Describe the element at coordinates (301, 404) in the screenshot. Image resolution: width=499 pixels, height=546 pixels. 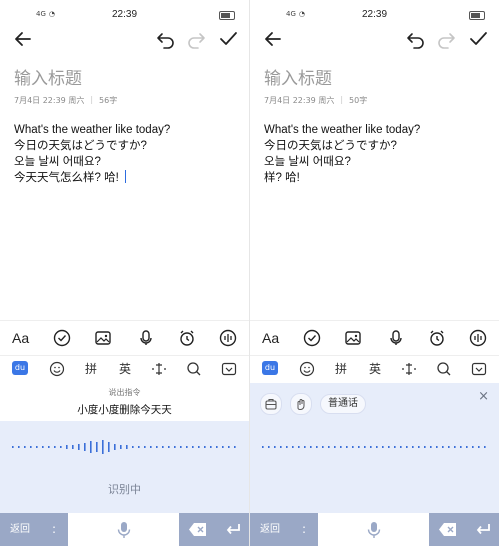
I see `gesture-hand-icon` at that location.